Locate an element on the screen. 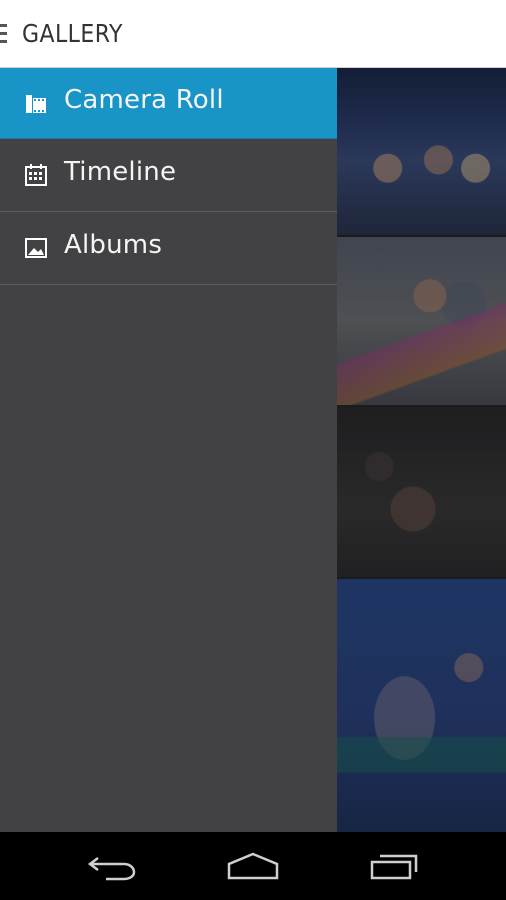 The height and width of the screenshot is (900, 506). drawer-item-label: Camera Roll is located at coordinates (144, 100).